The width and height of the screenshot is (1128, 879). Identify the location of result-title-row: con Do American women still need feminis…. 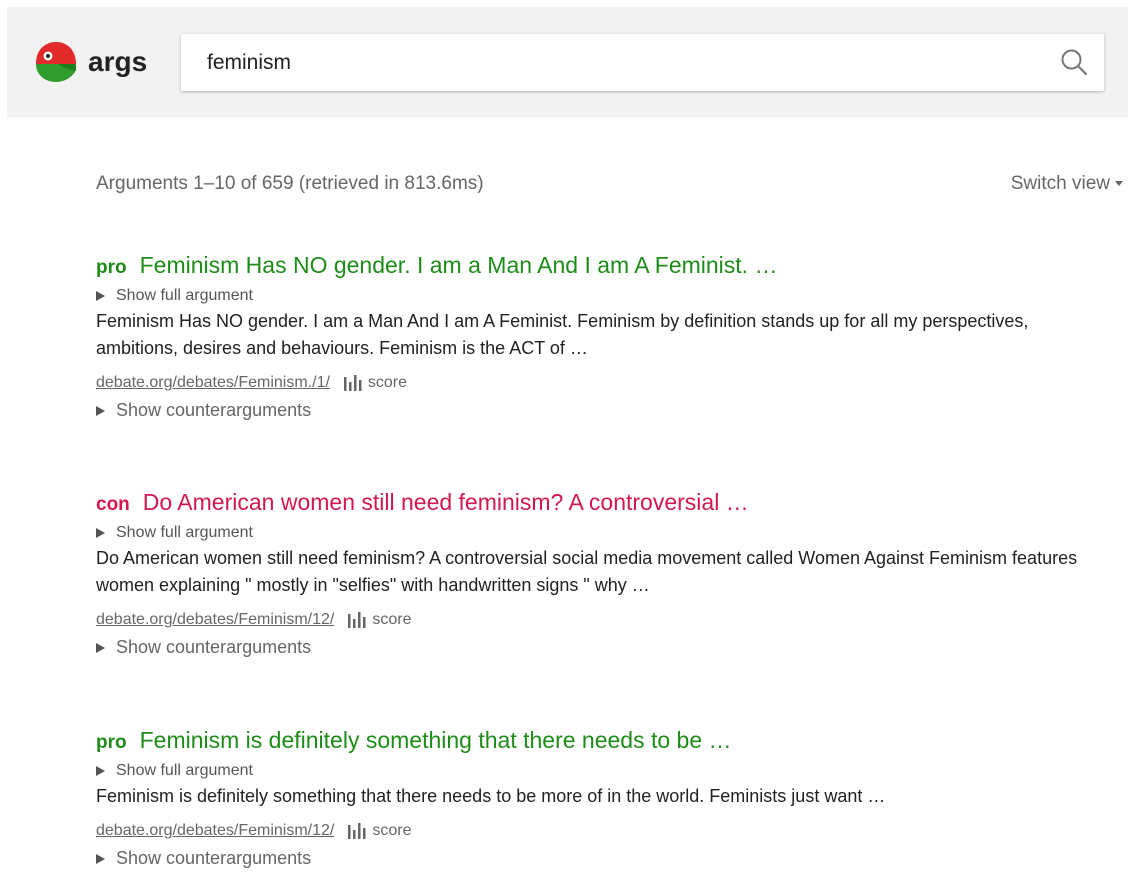
(591, 502).